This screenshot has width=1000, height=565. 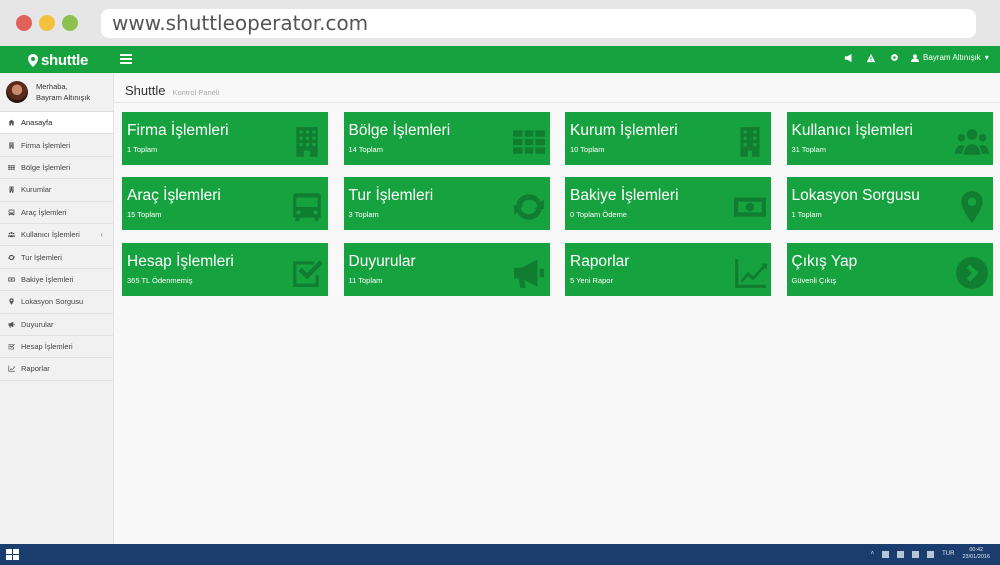 What do you see at coordinates (624, 195) in the screenshot?
I see `tile-title: Bakiye İşlemleri` at bounding box center [624, 195].